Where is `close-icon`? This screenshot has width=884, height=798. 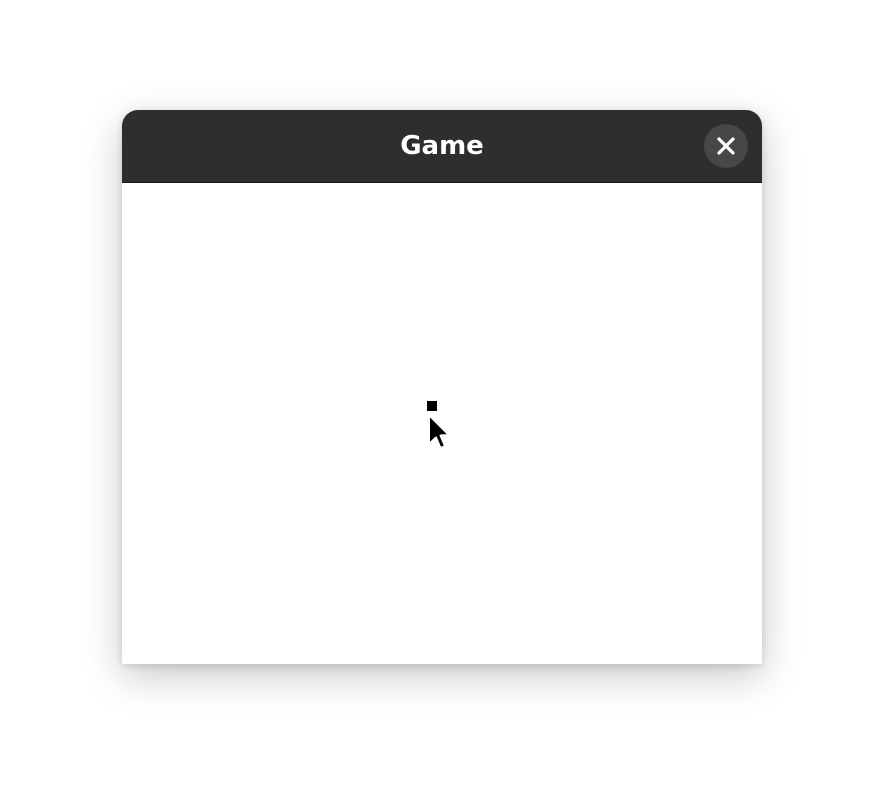
close-icon is located at coordinates (726, 146).